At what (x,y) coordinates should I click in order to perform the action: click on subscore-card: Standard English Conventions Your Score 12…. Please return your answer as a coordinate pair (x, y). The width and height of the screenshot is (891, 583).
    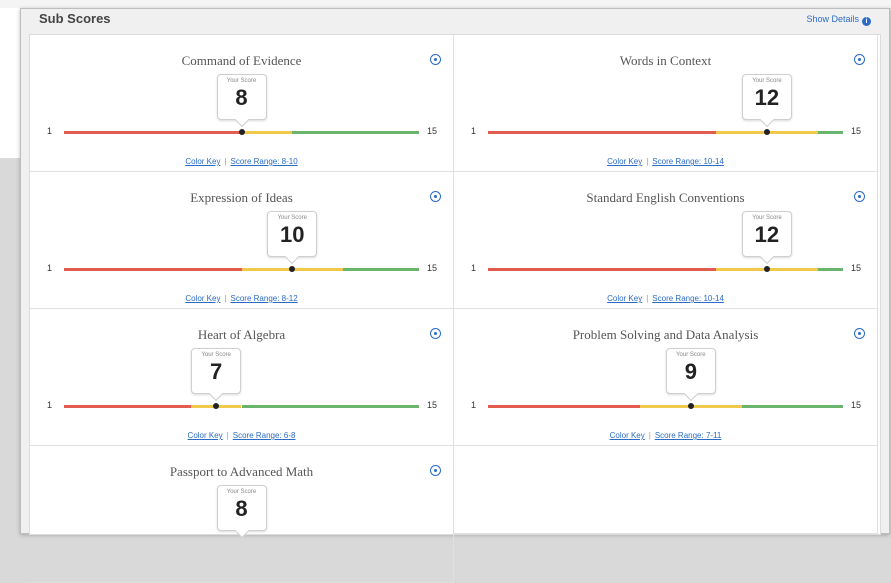
    Looking at the image, I should click on (666, 240).